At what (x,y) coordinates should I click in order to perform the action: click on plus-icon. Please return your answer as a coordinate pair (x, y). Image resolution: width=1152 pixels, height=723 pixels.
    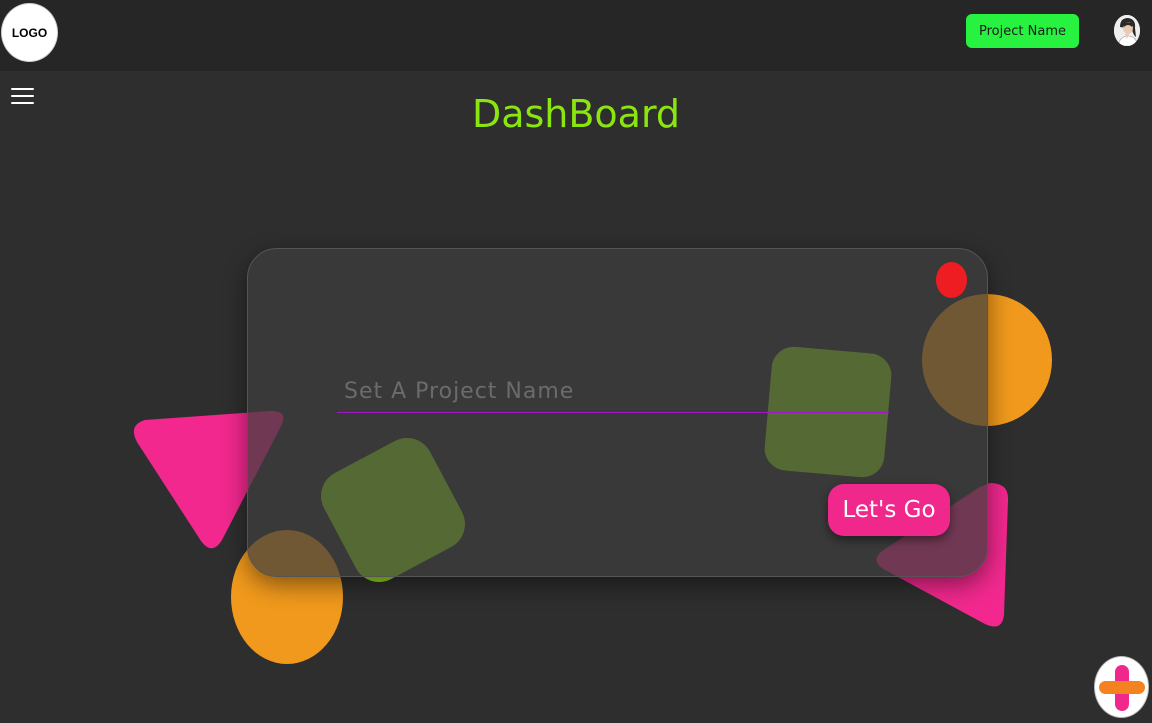
    Looking at the image, I should click on (1122, 688).